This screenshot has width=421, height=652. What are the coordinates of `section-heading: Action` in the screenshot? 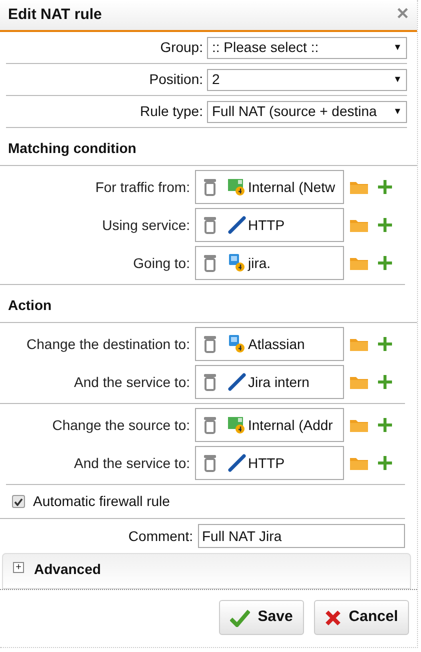 It's located at (208, 304).